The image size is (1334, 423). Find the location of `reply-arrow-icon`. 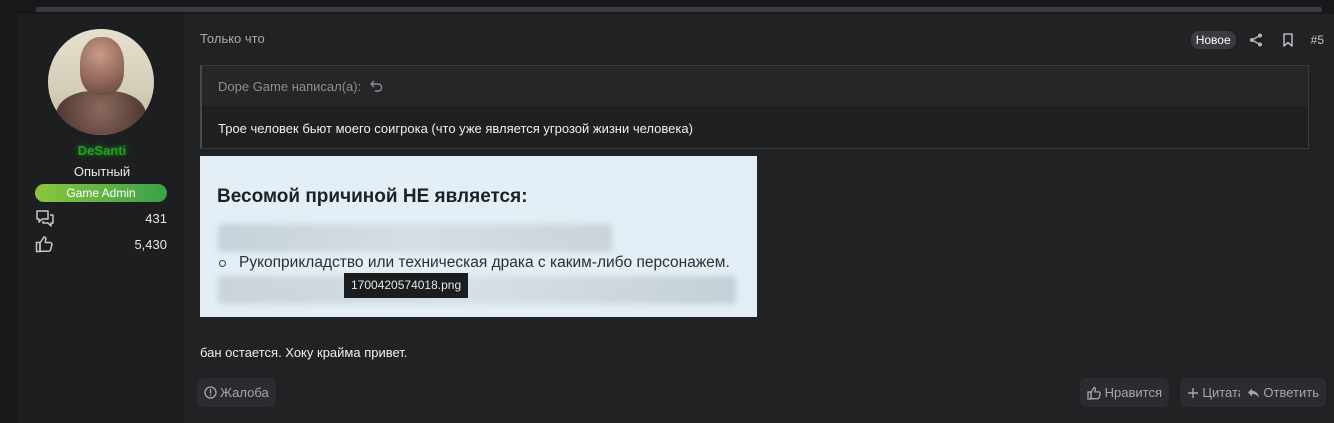

reply-arrow-icon is located at coordinates (1254, 392).